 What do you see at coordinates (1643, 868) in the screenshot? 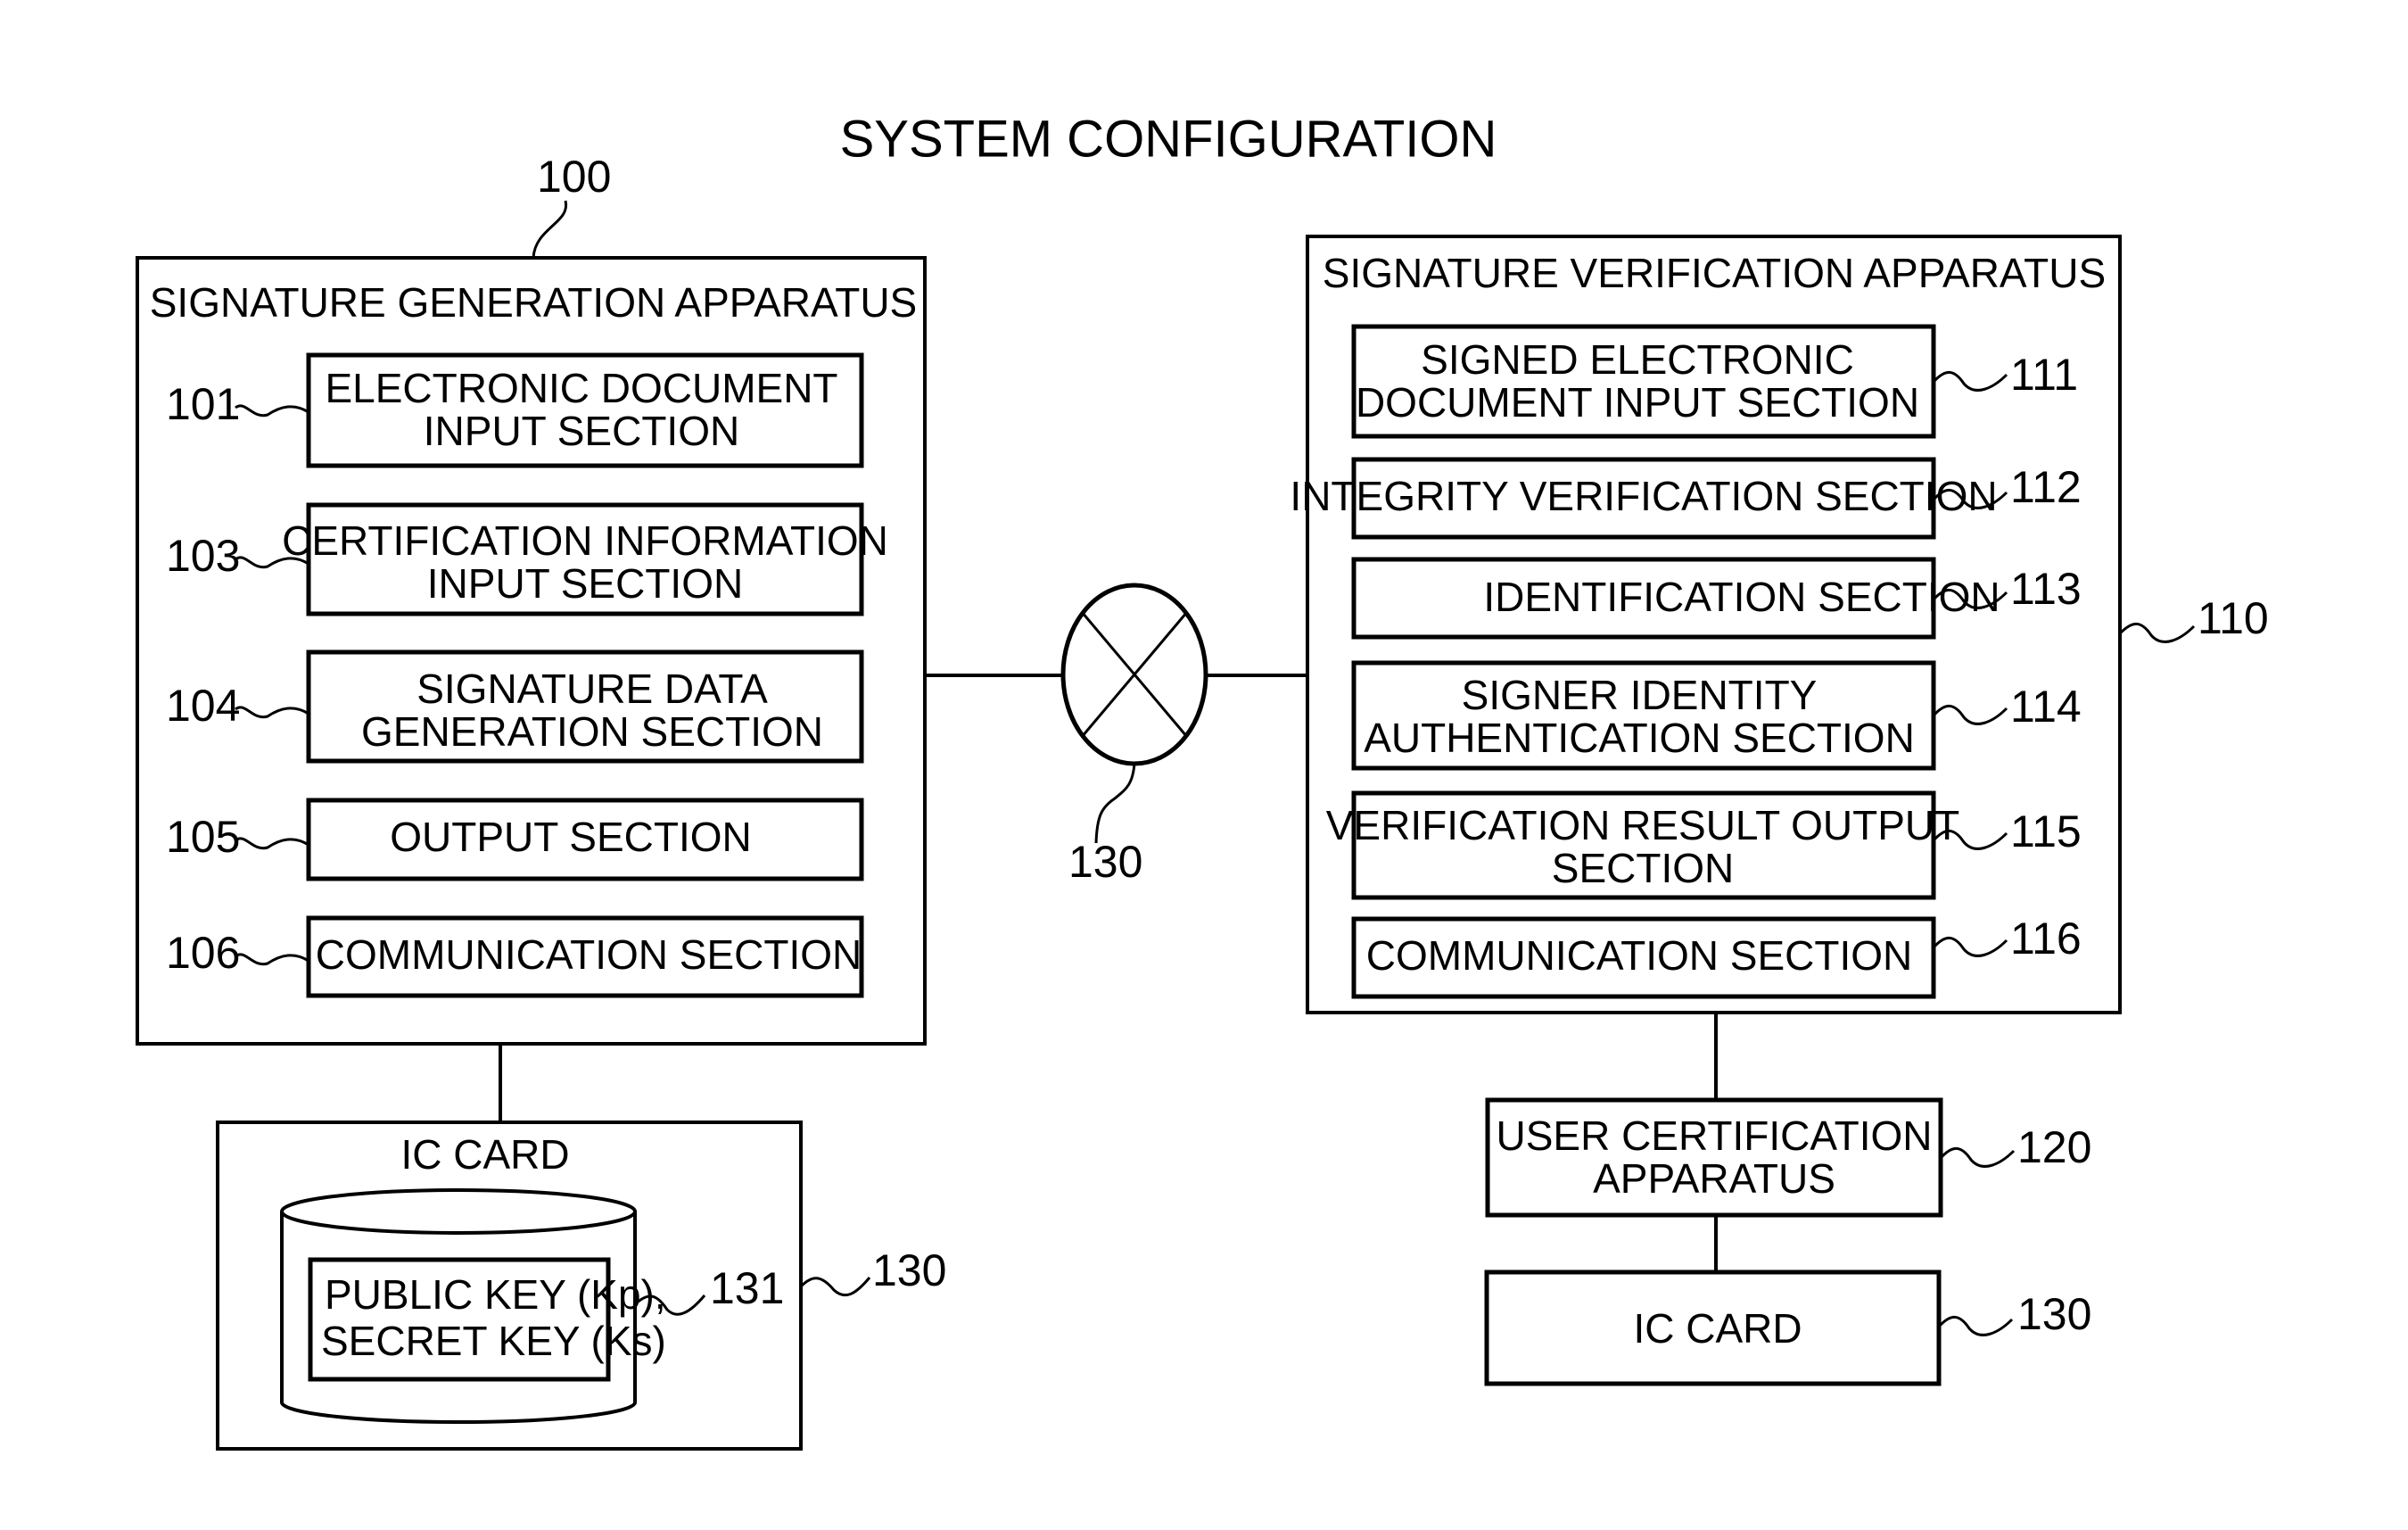
I see `section-label-line: SECTION` at bounding box center [1643, 868].